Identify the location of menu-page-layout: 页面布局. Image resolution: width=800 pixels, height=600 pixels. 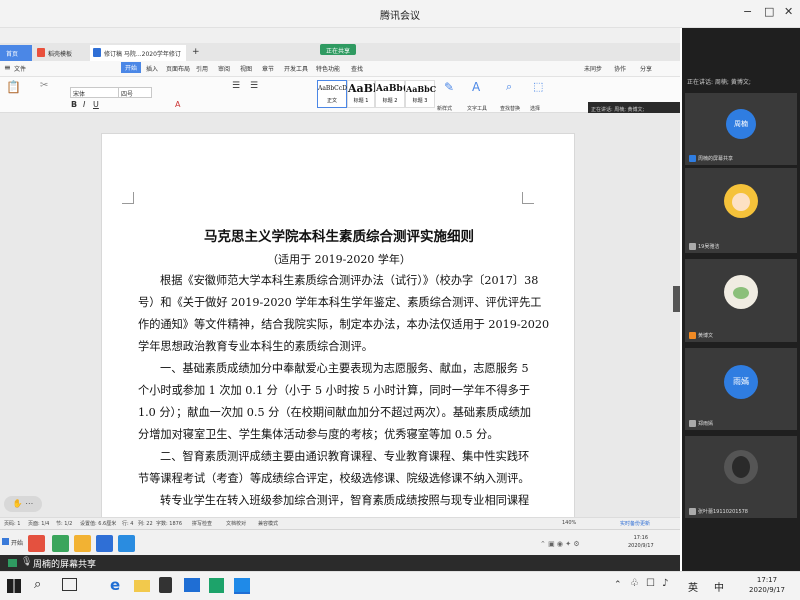
(178, 68).